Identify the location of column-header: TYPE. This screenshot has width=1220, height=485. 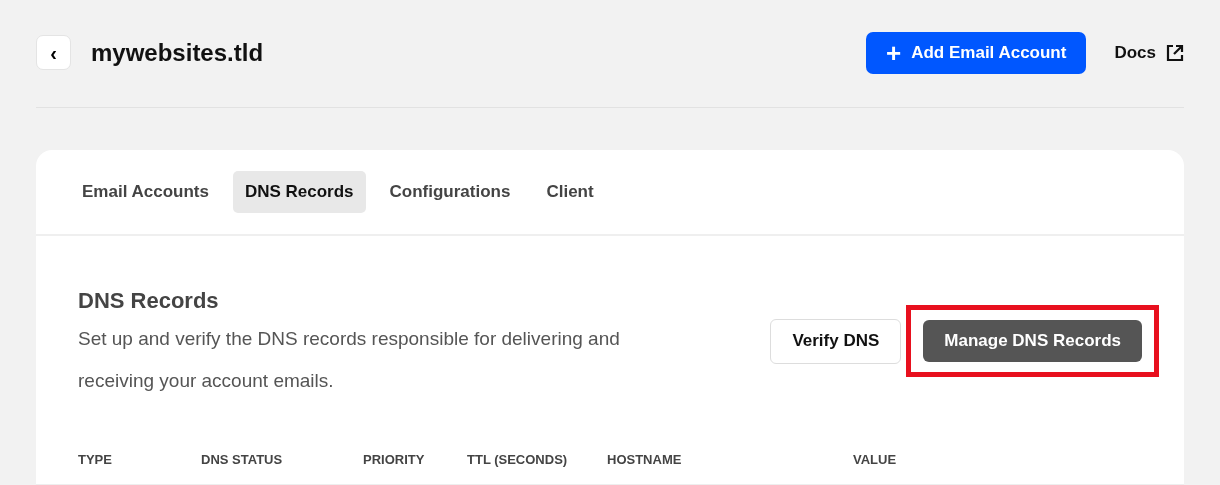
(95, 459).